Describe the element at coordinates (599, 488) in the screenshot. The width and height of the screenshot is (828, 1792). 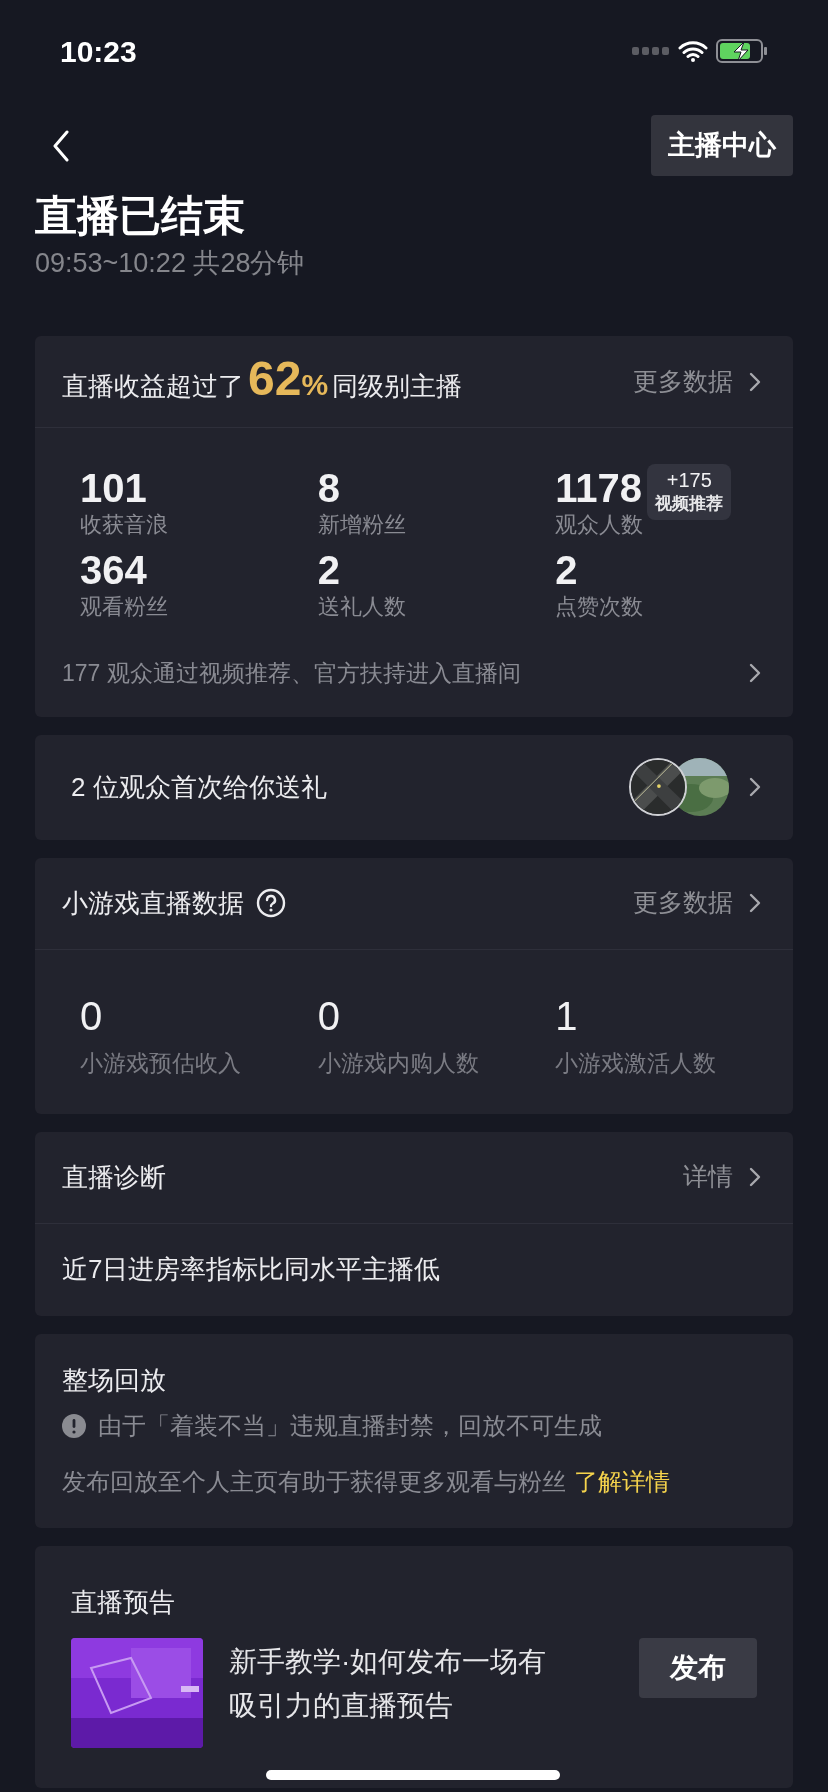
I see `stat-value: 1178` at that location.